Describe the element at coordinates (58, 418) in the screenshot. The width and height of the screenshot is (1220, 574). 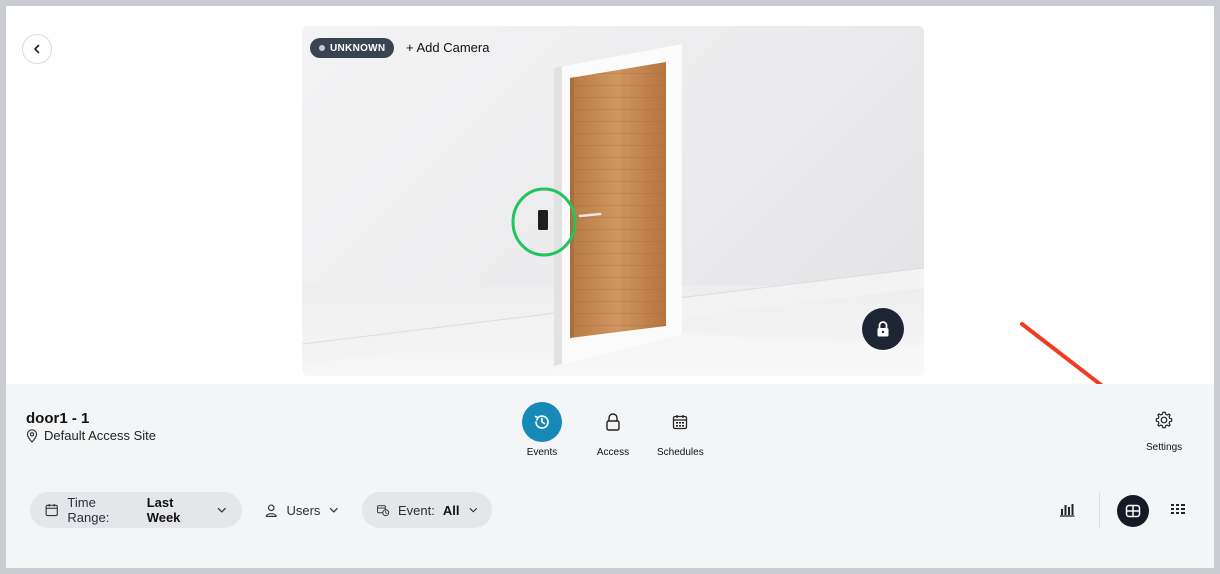
I see `door-name: door1 - 1` at that location.